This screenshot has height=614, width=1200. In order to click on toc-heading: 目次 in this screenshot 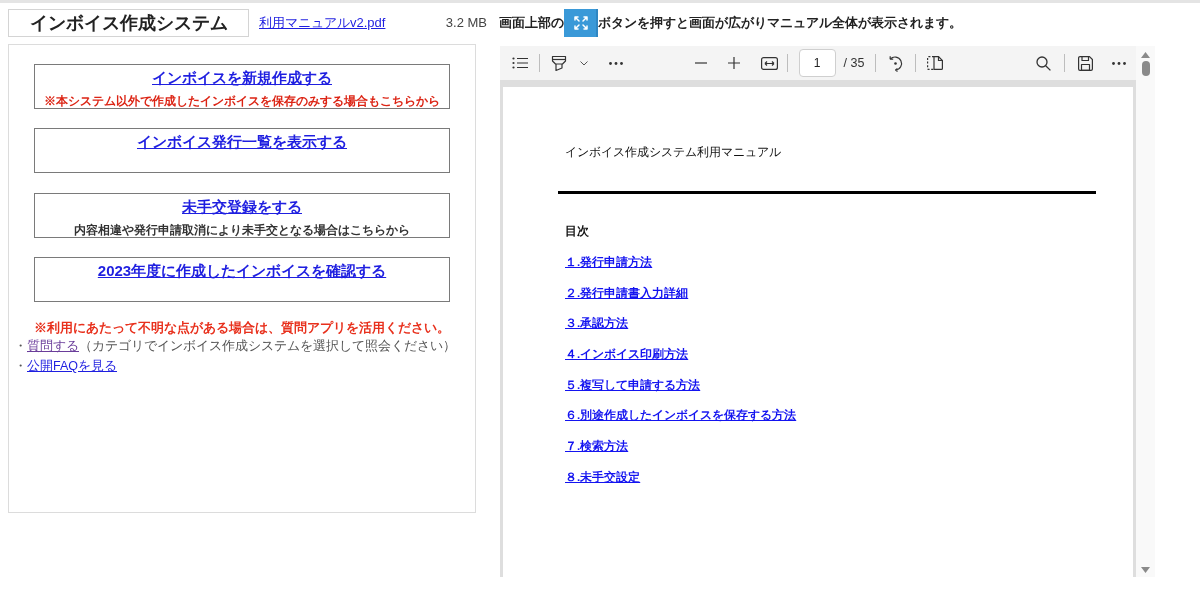, I will do `click(577, 231)`.